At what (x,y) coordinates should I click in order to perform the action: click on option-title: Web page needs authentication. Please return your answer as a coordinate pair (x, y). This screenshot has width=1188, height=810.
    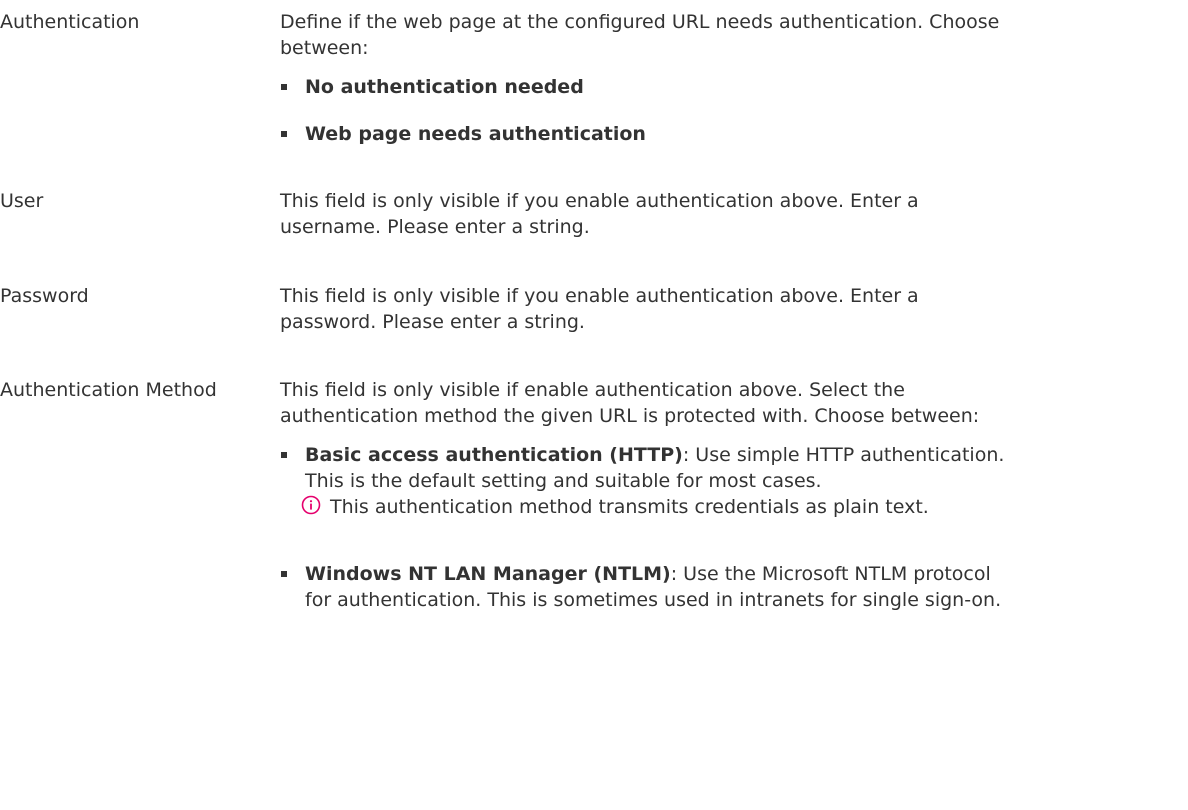
    Looking at the image, I should click on (475, 134).